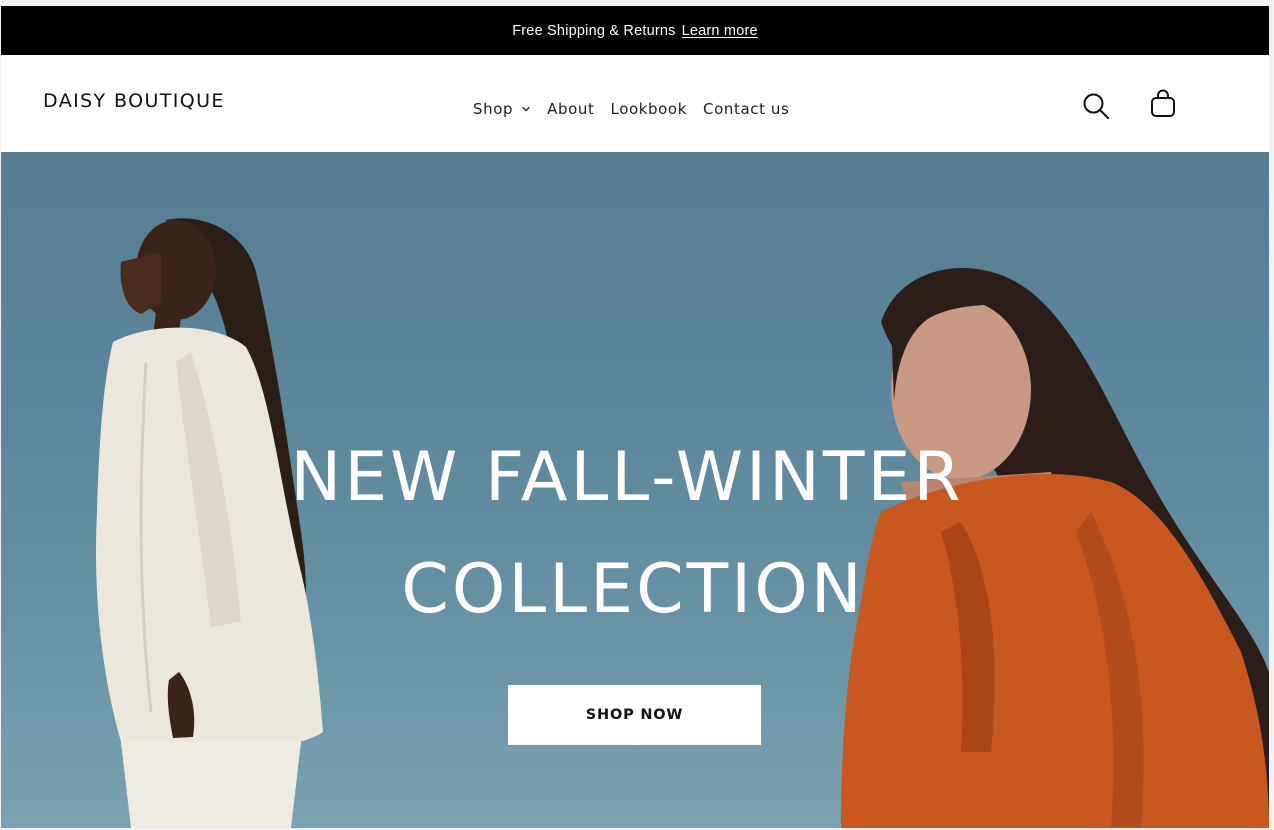  What do you see at coordinates (634, 715) in the screenshot?
I see `shop-now-button: SHOP NOW` at bounding box center [634, 715].